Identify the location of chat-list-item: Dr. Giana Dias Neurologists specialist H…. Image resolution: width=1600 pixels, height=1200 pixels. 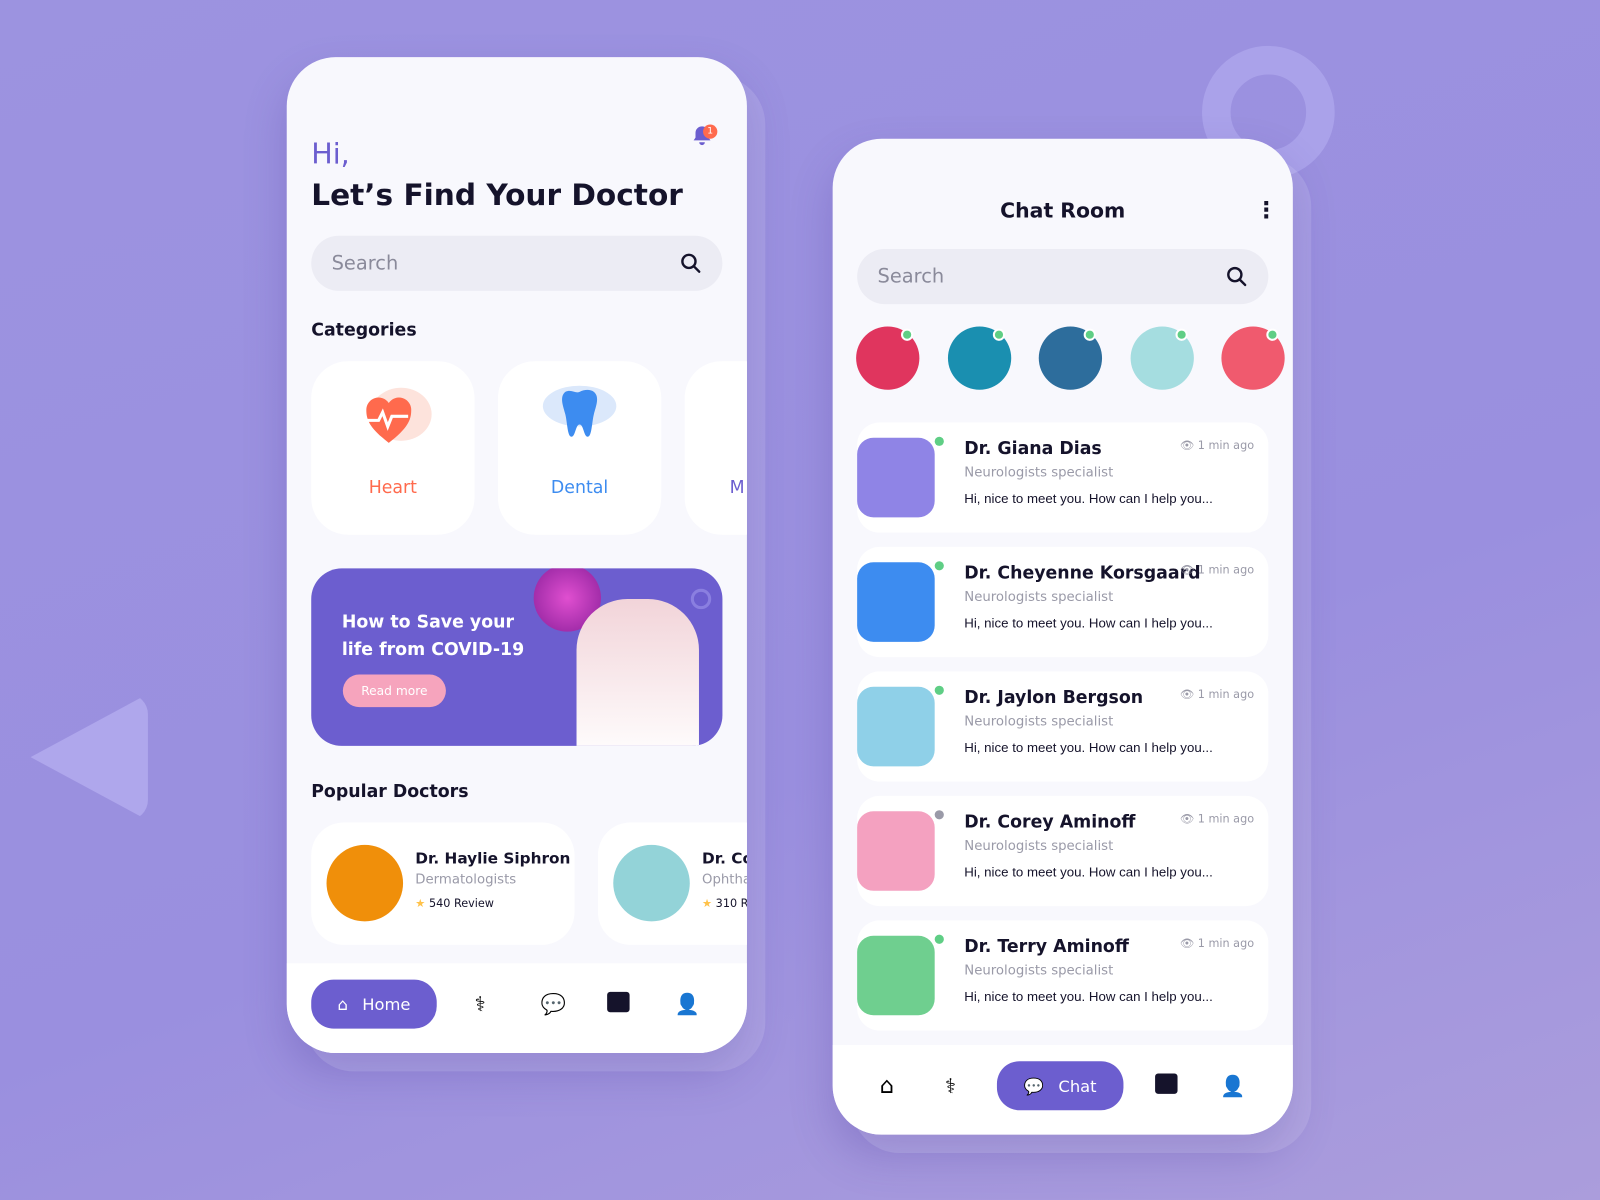
(1063, 477).